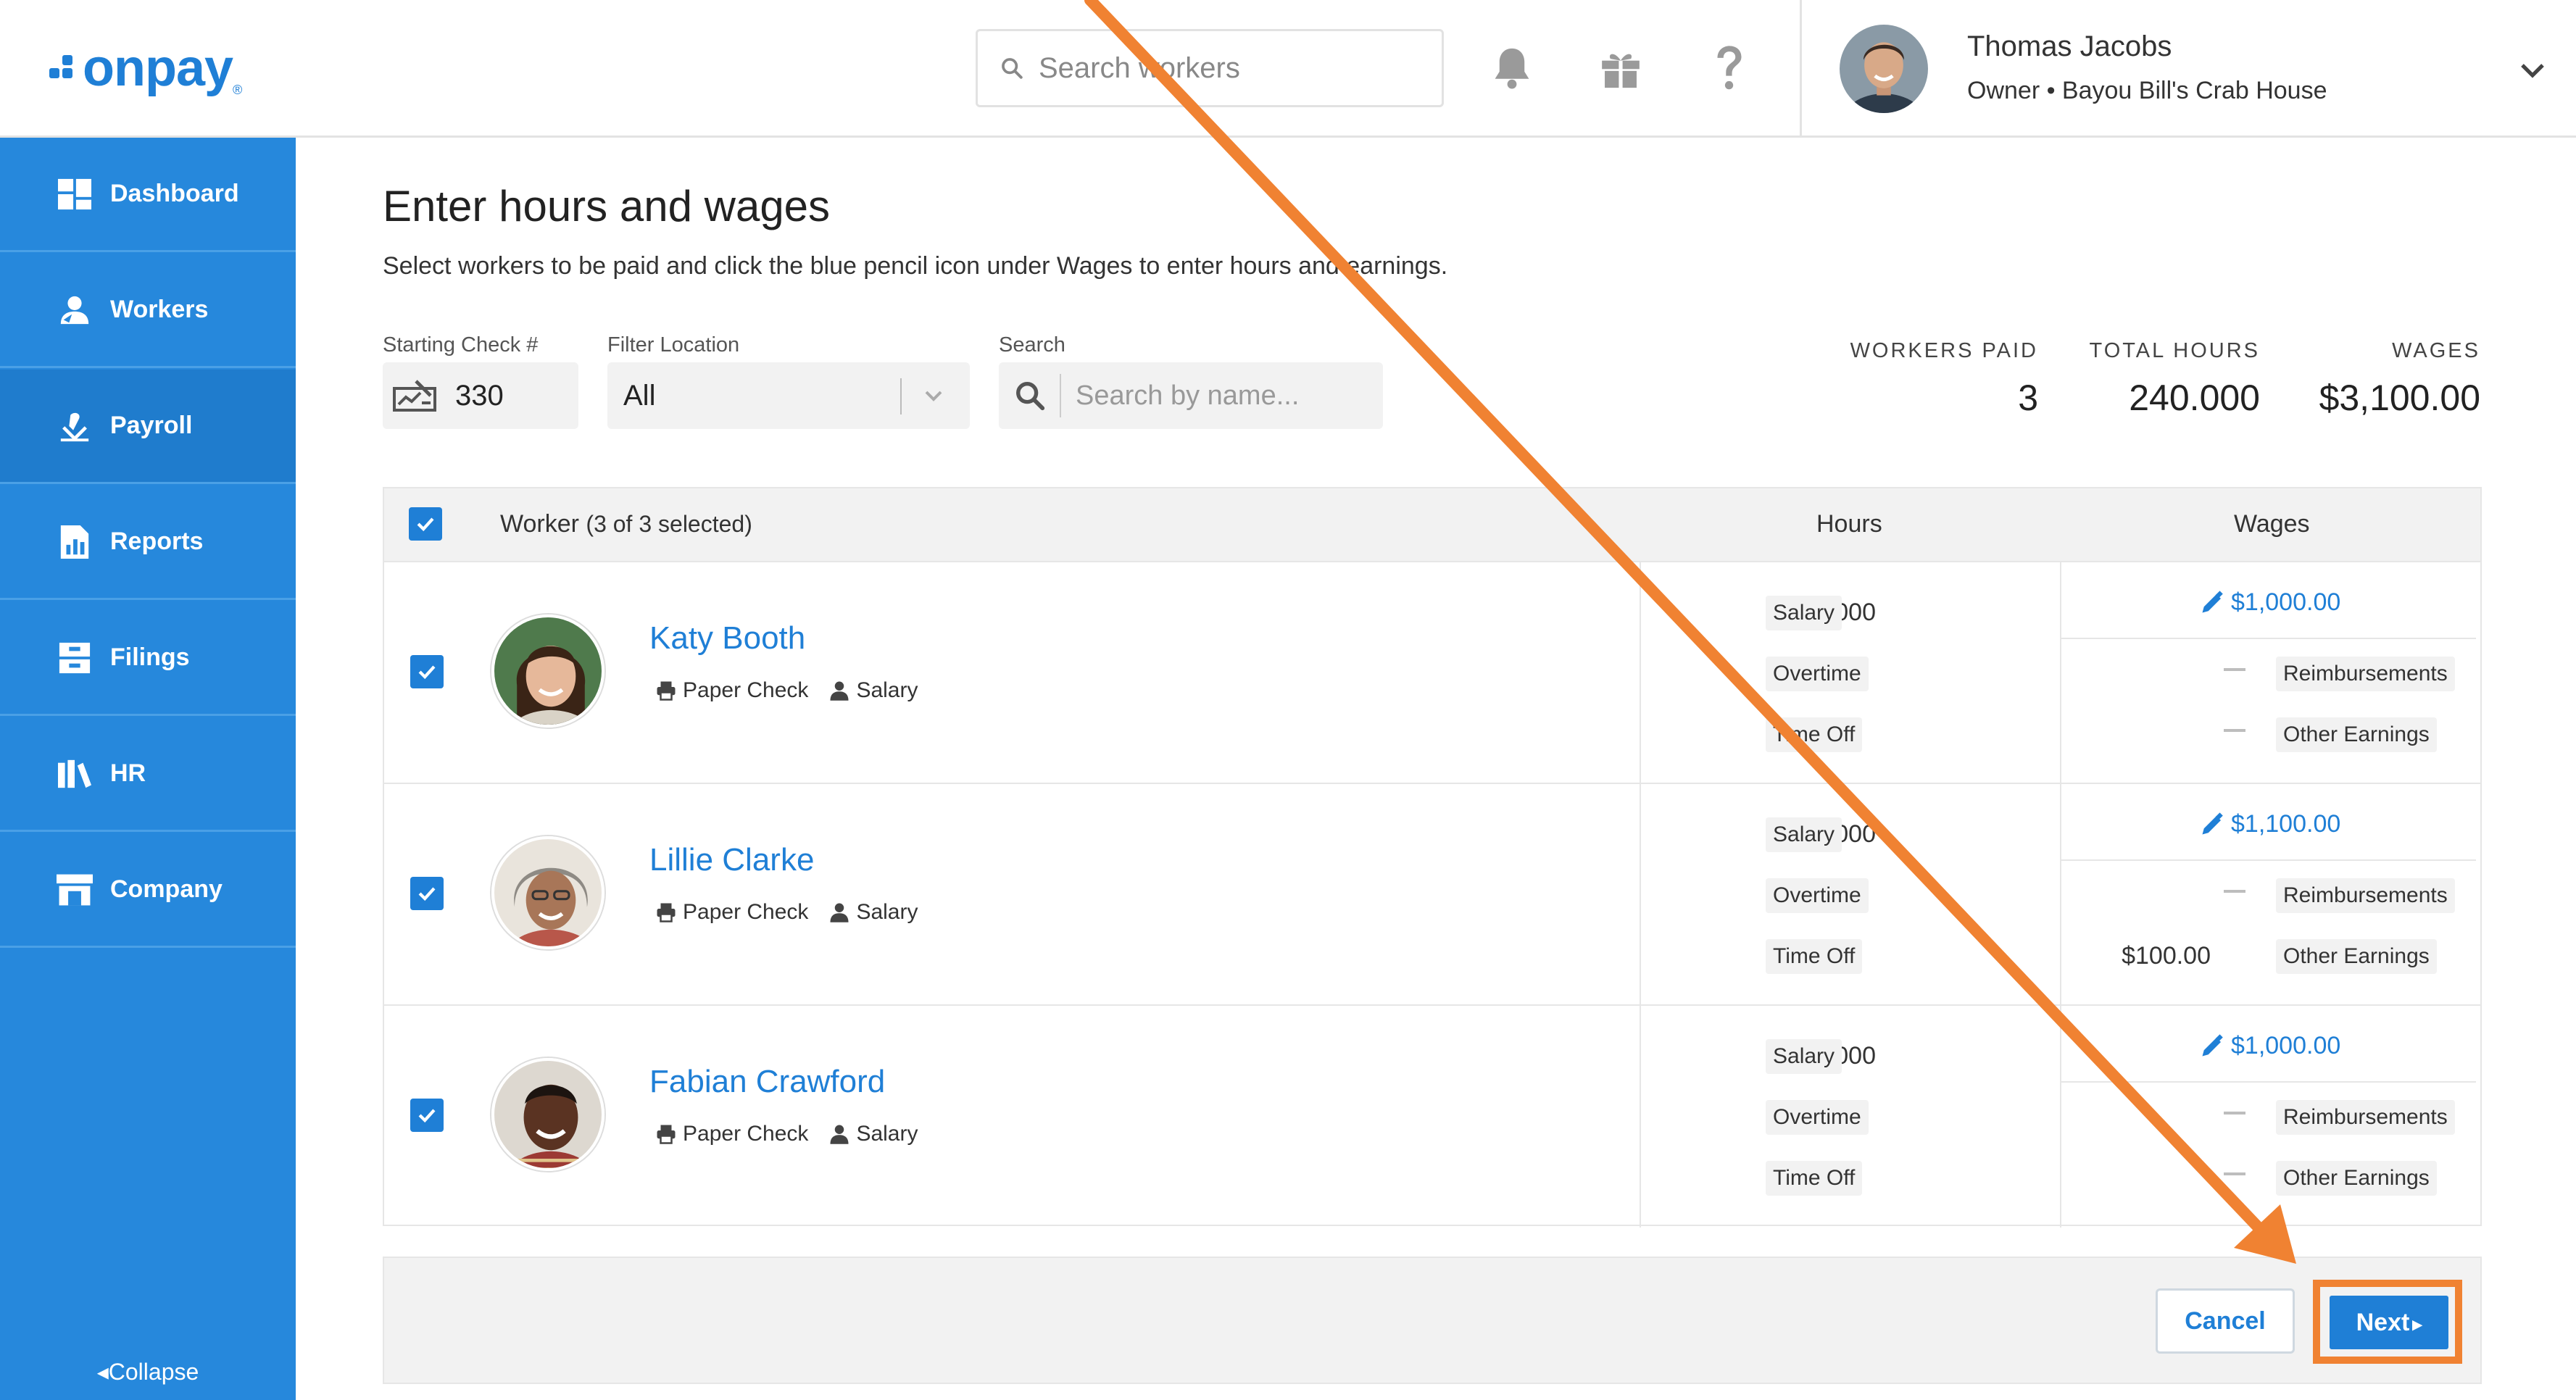 The image size is (2576, 1400). Describe the element at coordinates (174, 193) in the screenshot. I see `sidebar-item-label: Dashboard` at that location.